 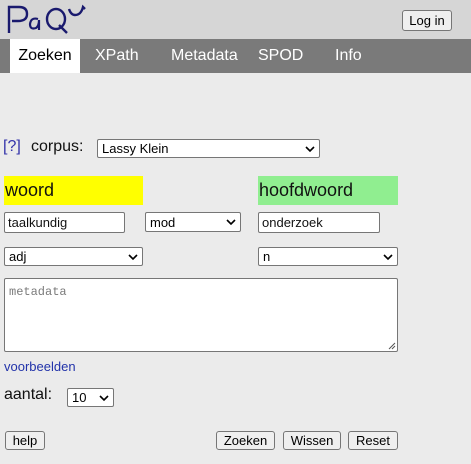 I want to click on reset-button: Reset, so click(x=373, y=440).